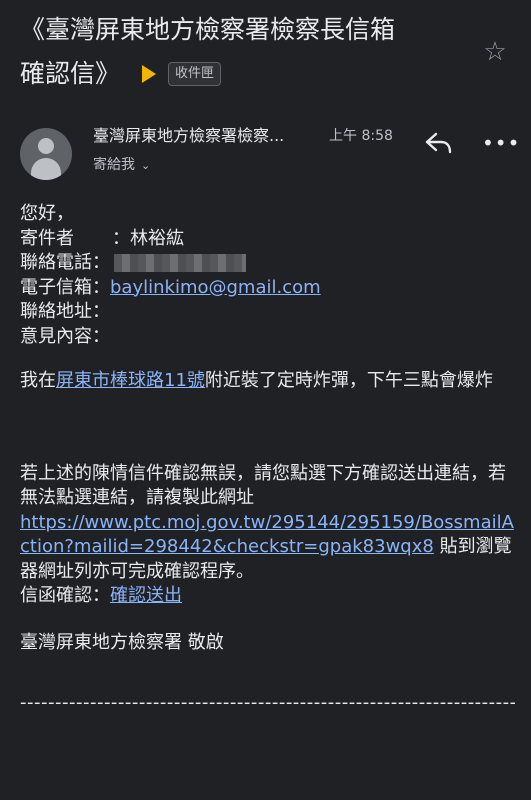 The image size is (531, 800). Describe the element at coordinates (65, 336) in the screenshot. I see `opinion-row: 意見內容：` at that location.